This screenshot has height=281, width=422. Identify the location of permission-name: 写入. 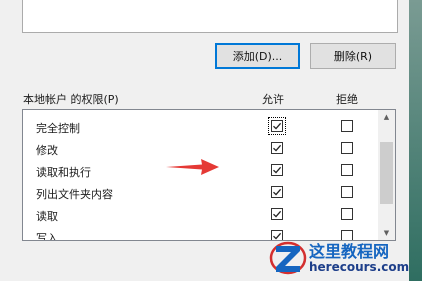
(47, 236).